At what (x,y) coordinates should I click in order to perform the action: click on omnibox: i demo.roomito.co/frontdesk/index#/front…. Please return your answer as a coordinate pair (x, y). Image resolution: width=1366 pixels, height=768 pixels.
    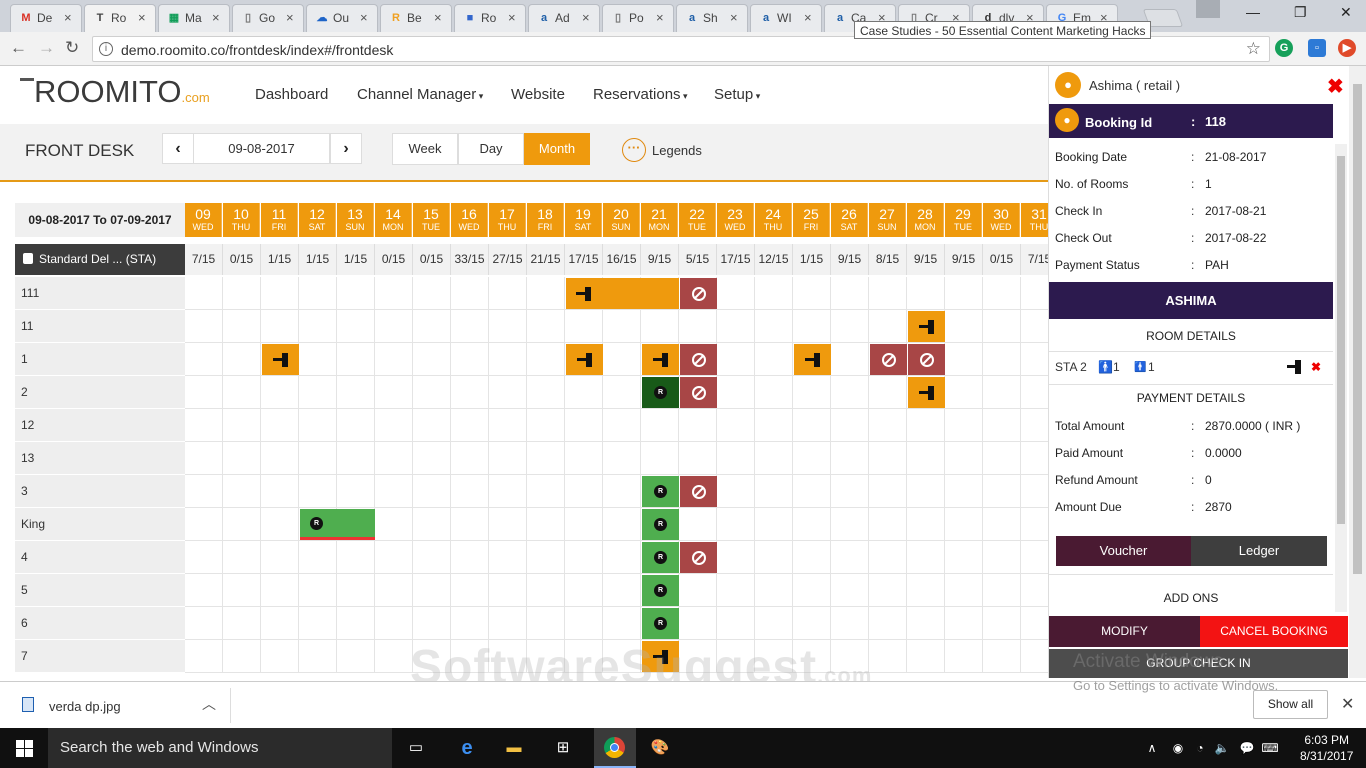
    Looking at the image, I should click on (681, 49).